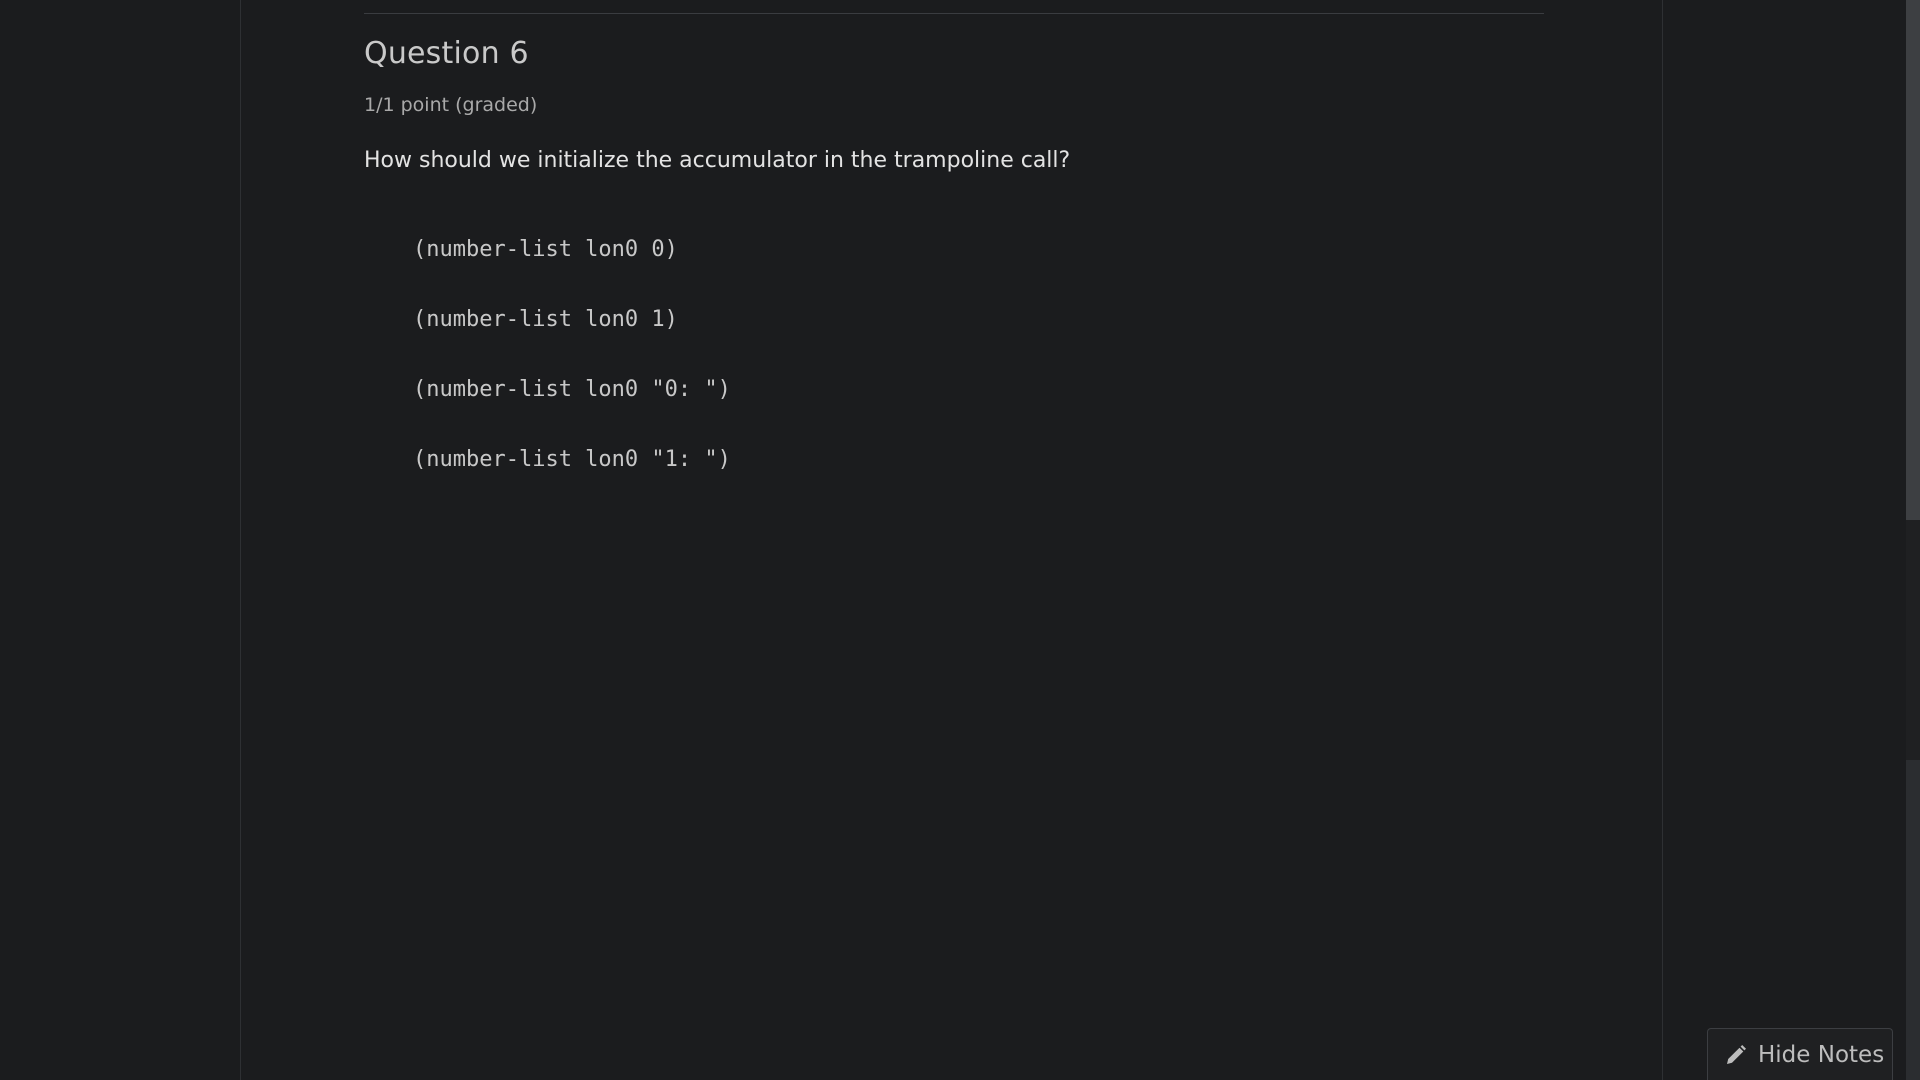 This screenshot has width=1920, height=1080. I want to click on pencil-icon, so click(1736, 1055).